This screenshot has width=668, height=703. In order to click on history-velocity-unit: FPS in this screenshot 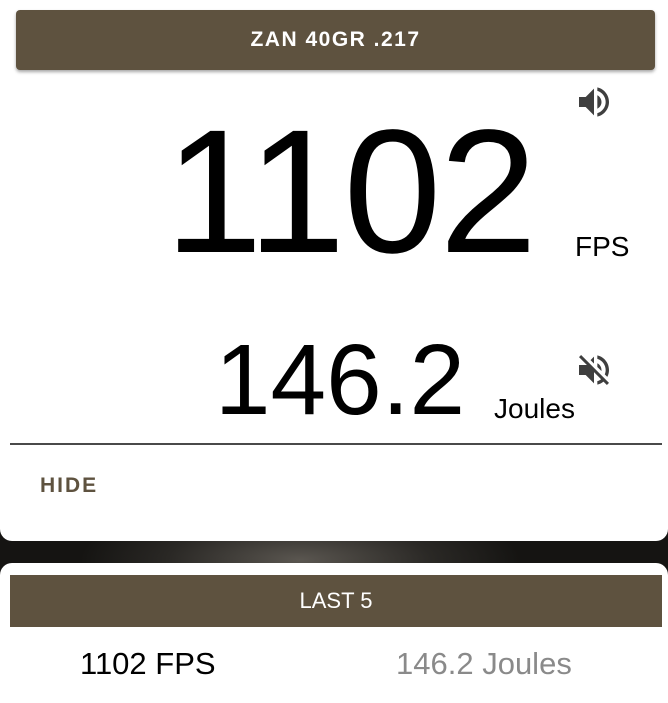, I will do `click(185, 663)`.